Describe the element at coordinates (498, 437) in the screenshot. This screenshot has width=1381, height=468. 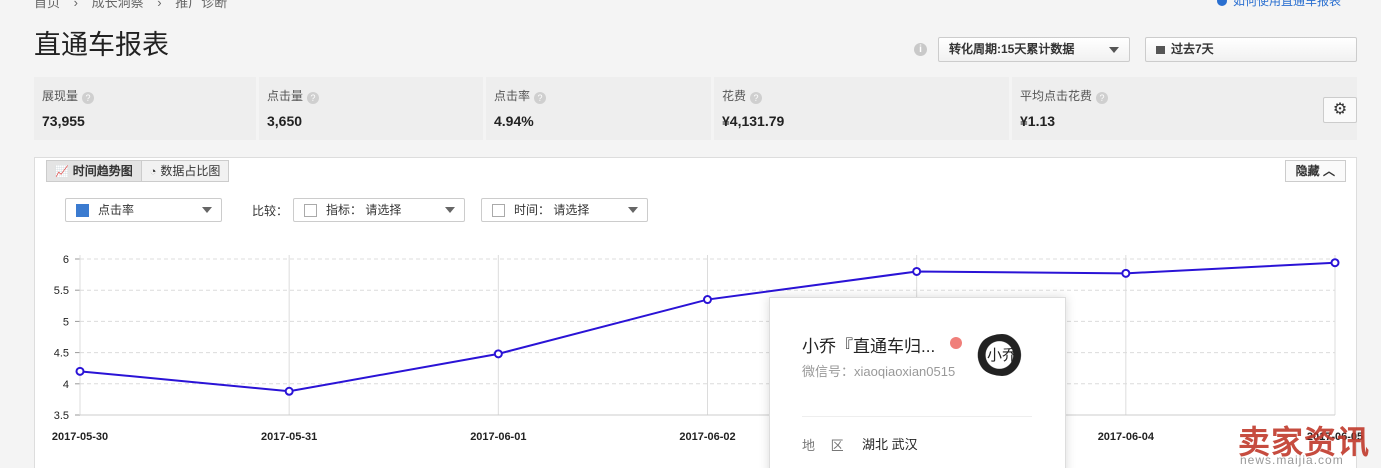
I see `x-tick-label: 2017-06-01` at that location.